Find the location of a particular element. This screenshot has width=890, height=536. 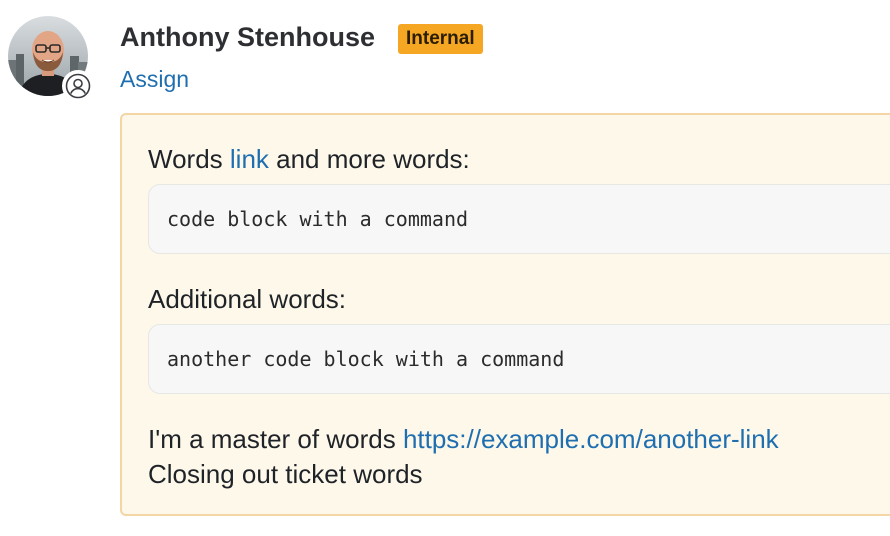

url-link: https://example.com/another-link is located at coordinates (591, 439).